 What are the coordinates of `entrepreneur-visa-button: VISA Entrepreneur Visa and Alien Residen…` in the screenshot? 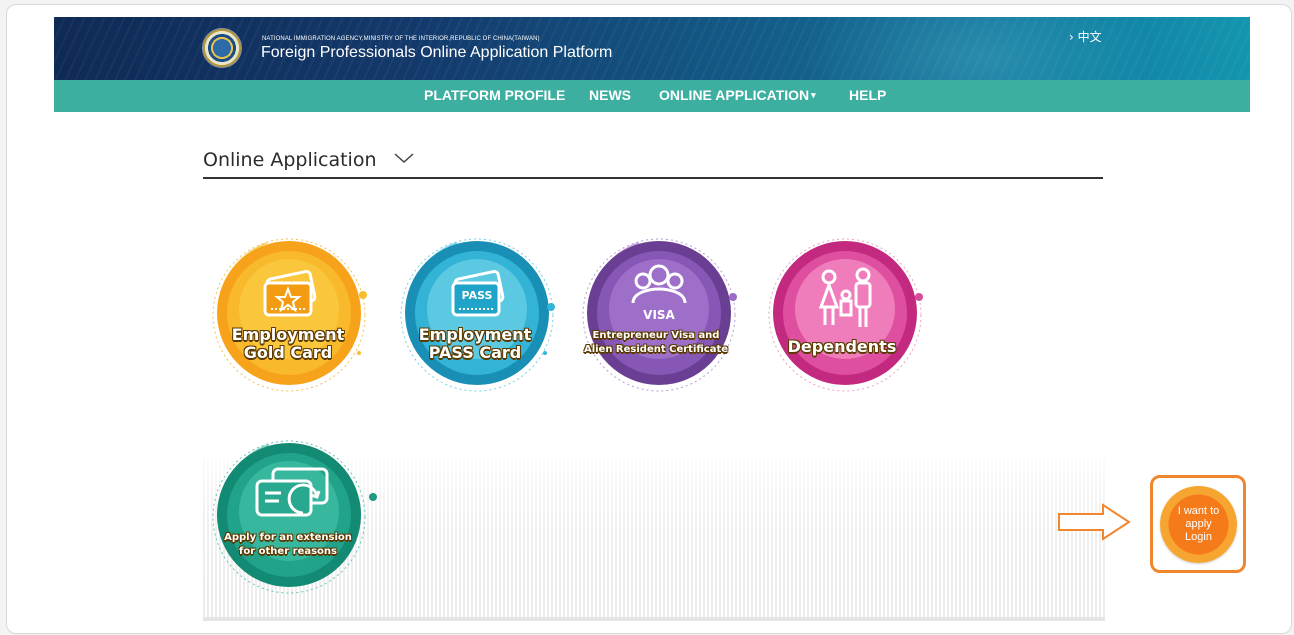 It's located at (662, 313).